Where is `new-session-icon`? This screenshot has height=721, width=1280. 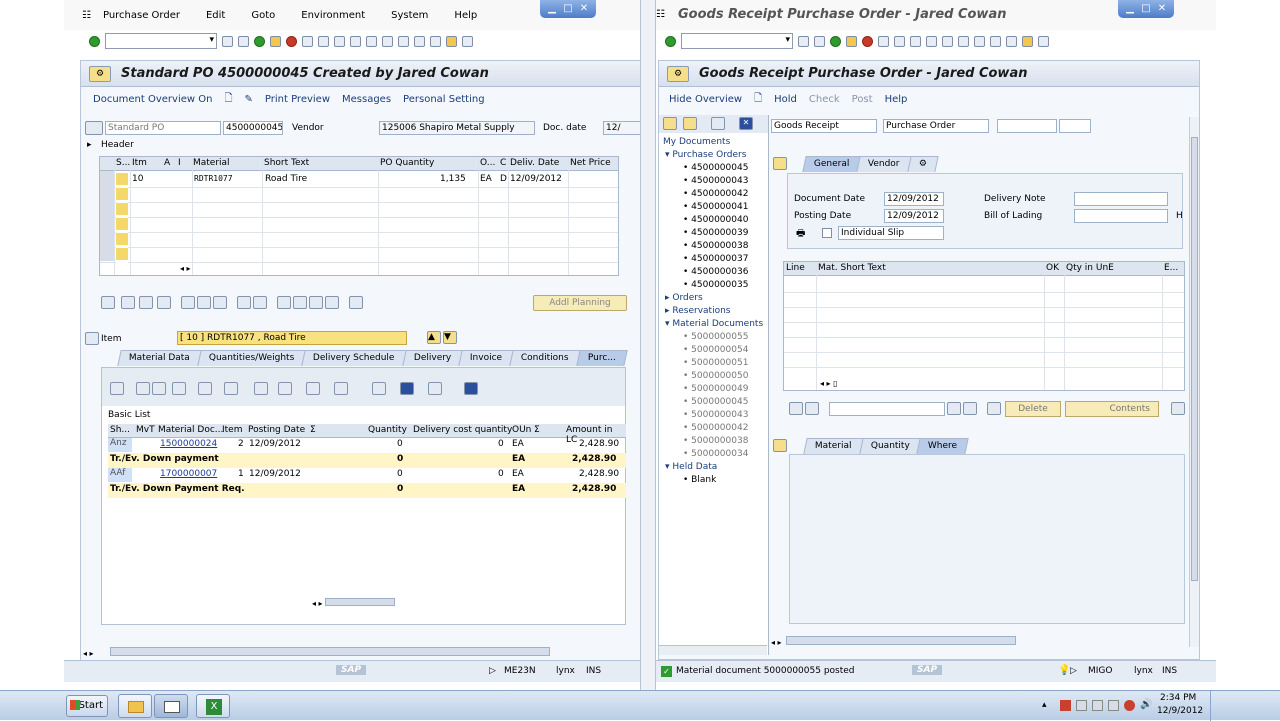
new-session-icon is located at coordinates (419, 41).